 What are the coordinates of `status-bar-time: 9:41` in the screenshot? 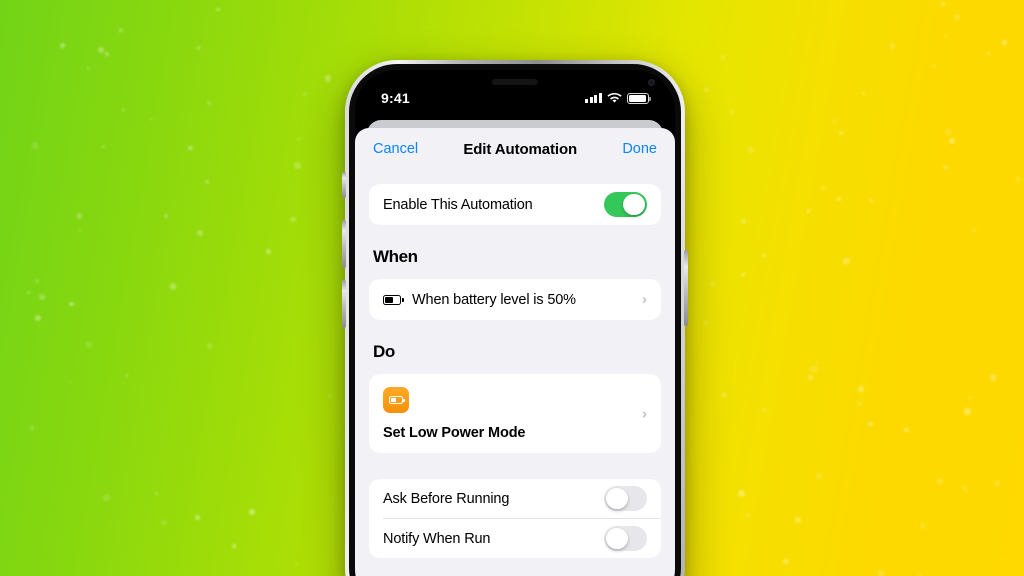 It's located at (395, 98).